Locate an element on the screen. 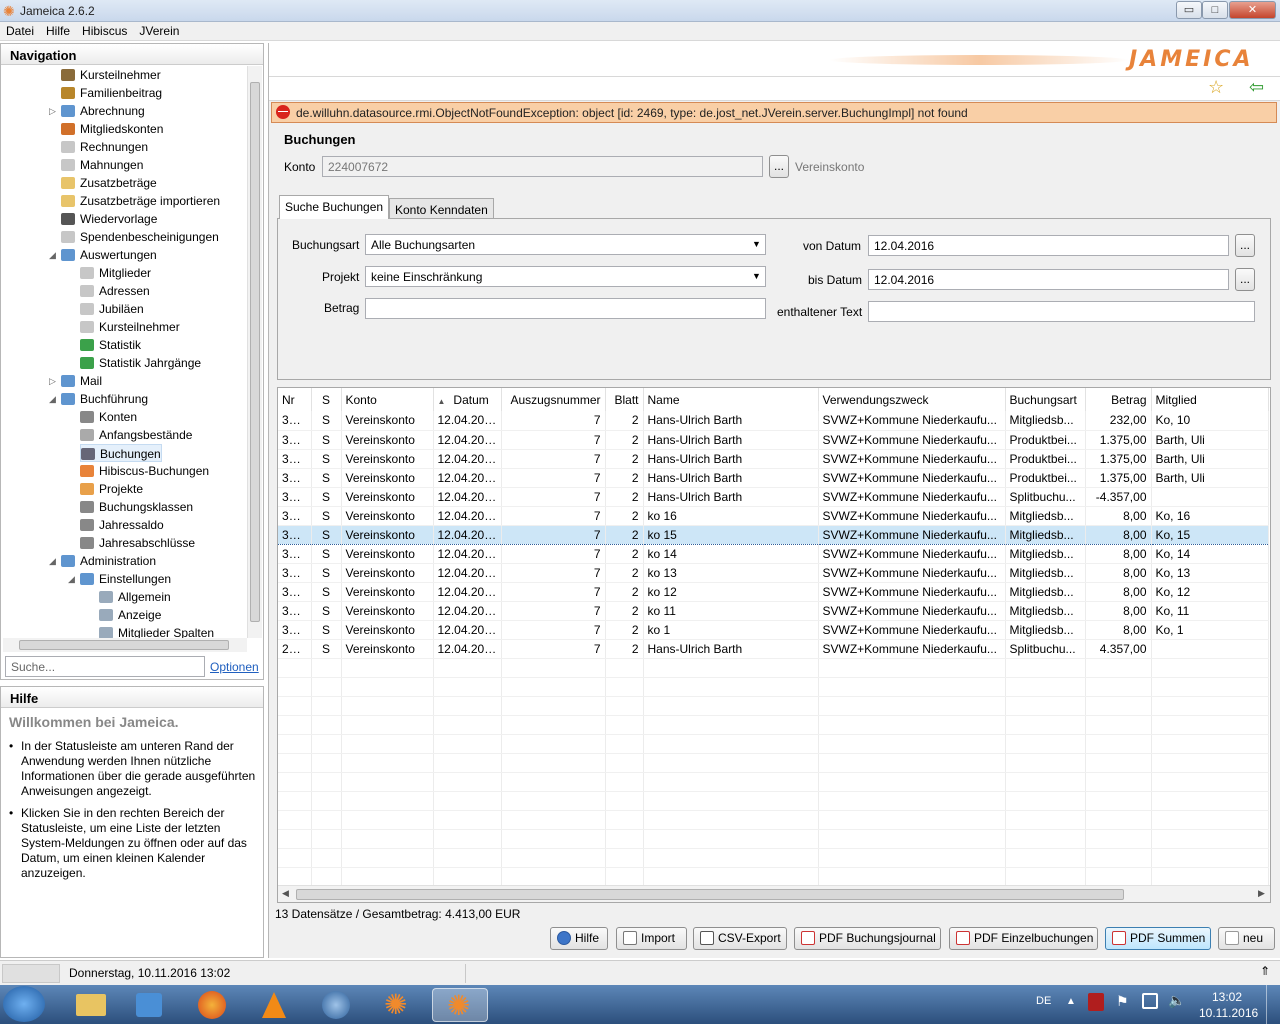  nav-item: Administration is located at coordinates (108, 561).